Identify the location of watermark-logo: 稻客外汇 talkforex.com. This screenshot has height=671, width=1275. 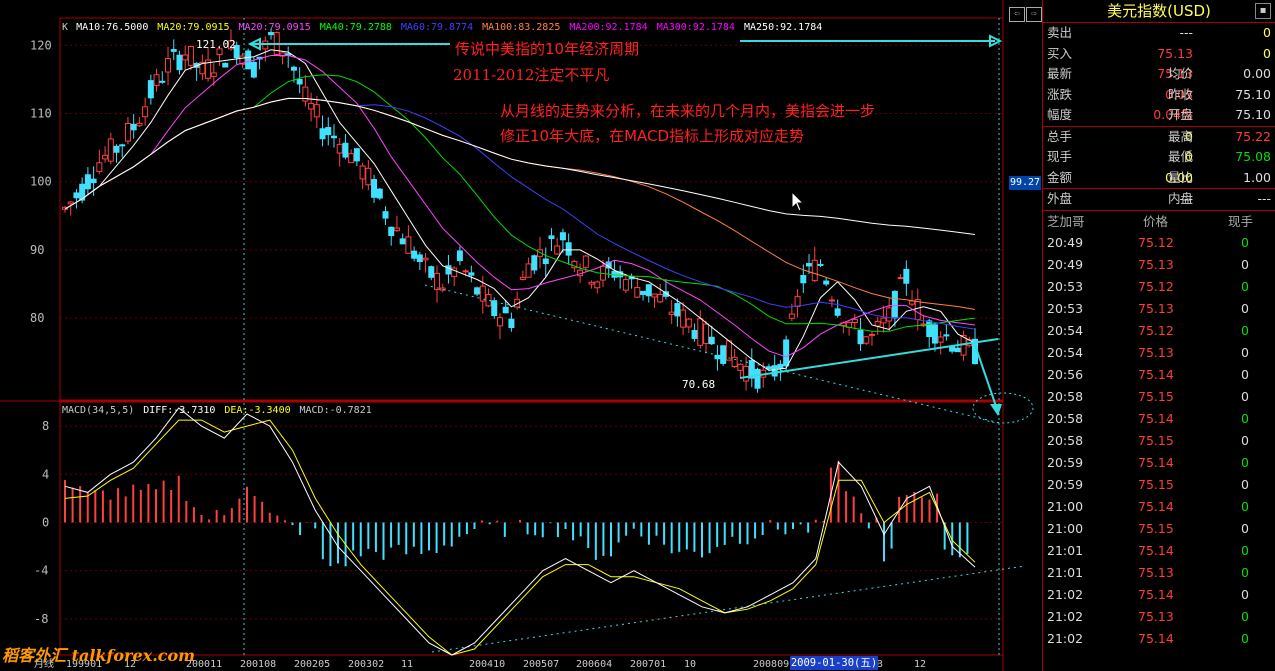
(99, 655).